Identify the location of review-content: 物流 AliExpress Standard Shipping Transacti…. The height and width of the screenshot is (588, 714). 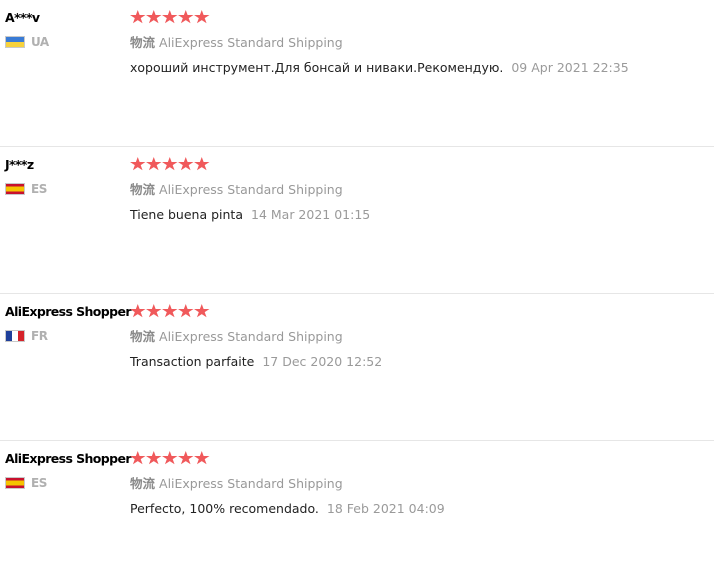
(256, 337).